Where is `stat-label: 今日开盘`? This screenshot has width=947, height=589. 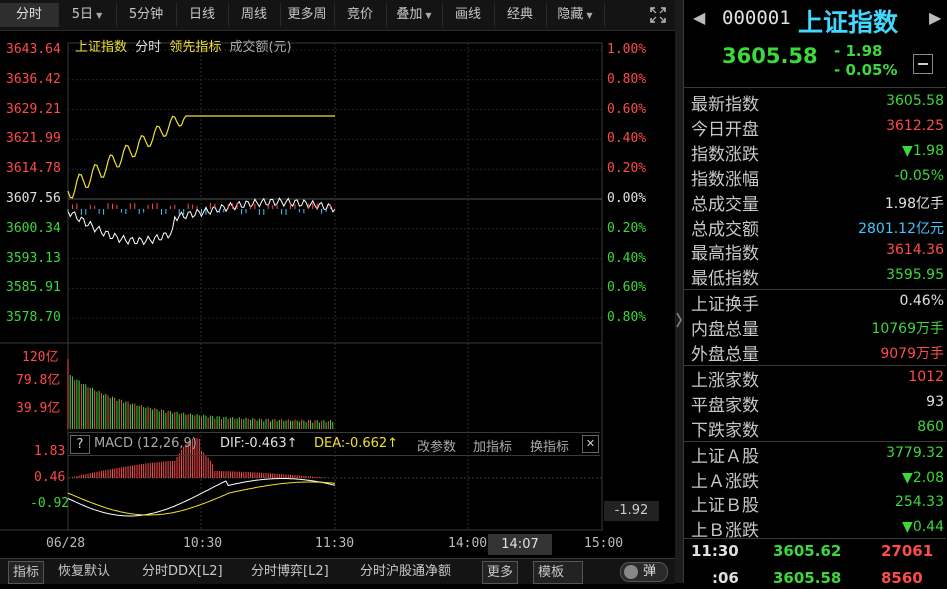
stat-label: 今日开盘 is located at coordinates (725, 129).